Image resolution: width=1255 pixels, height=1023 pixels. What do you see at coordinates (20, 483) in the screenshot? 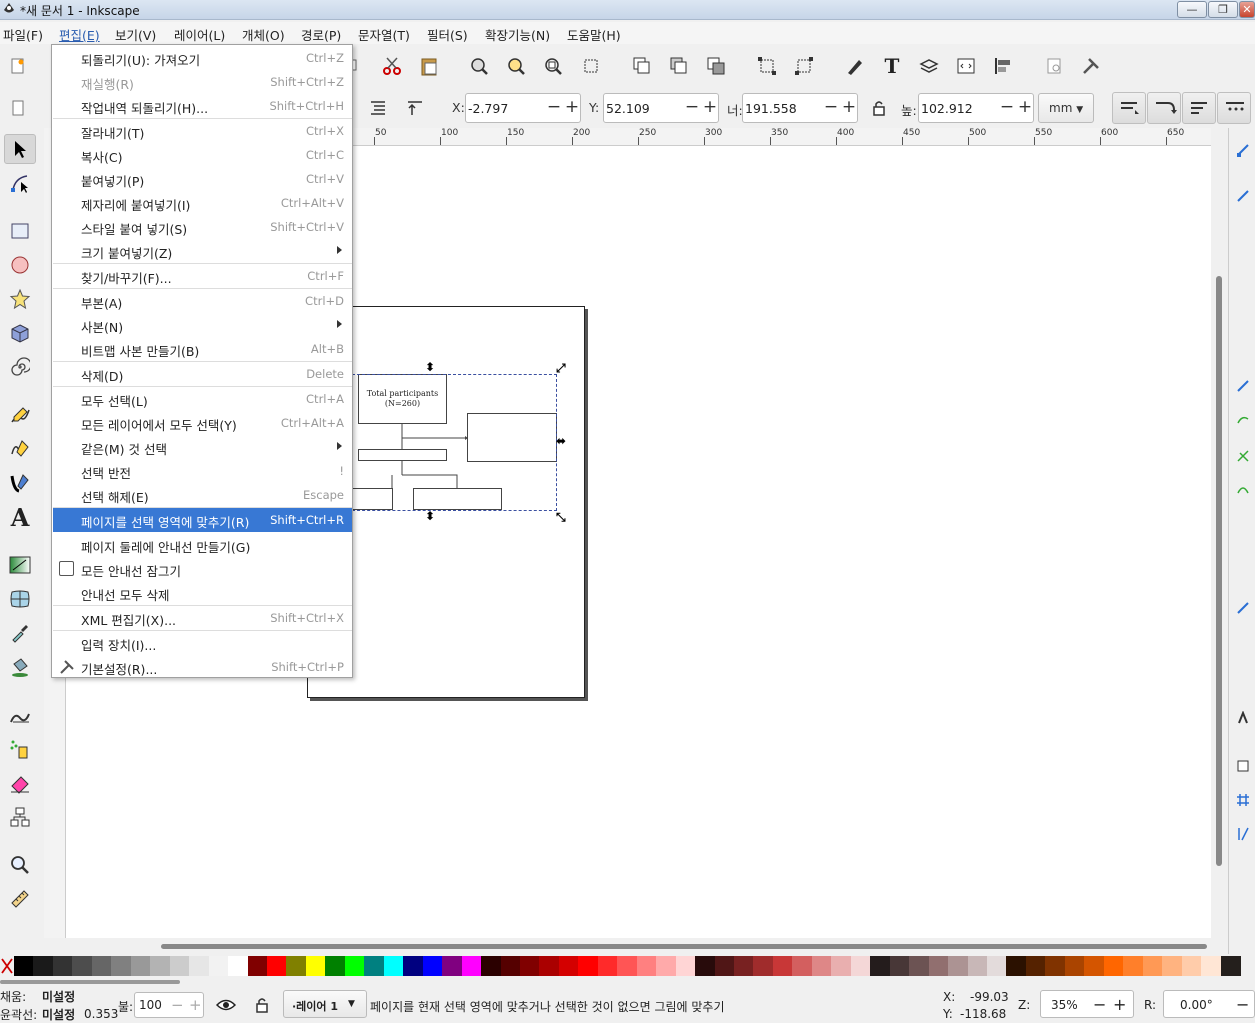
I see `calligraphy-tool-icon` at bounding box center [20, 483].